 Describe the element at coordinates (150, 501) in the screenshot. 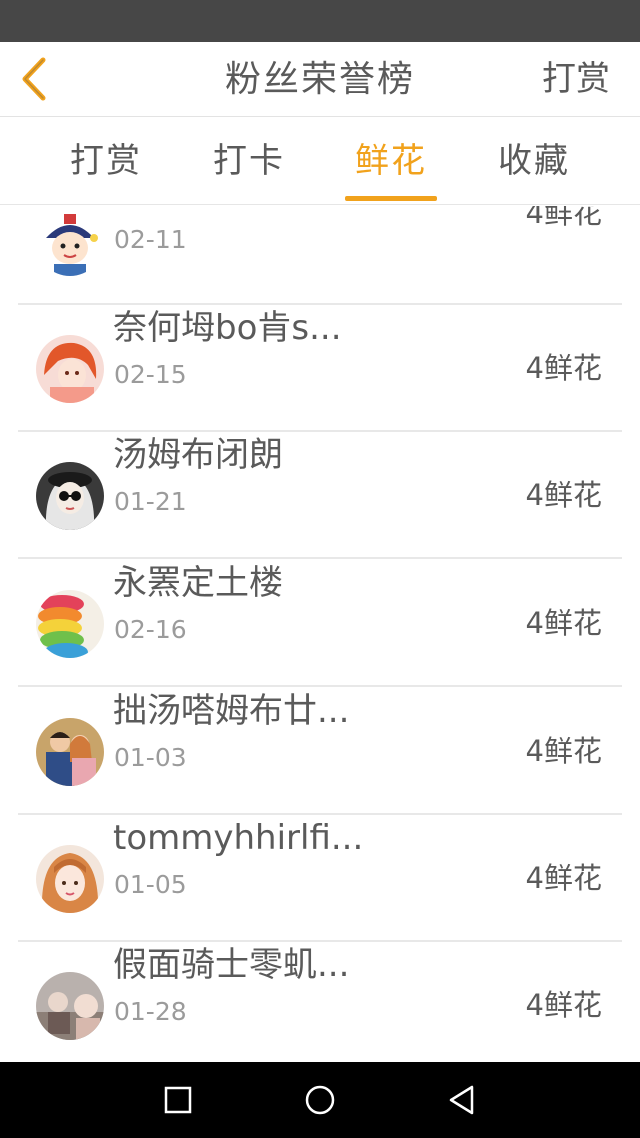

I see `fan-date: 01-21` at that location.